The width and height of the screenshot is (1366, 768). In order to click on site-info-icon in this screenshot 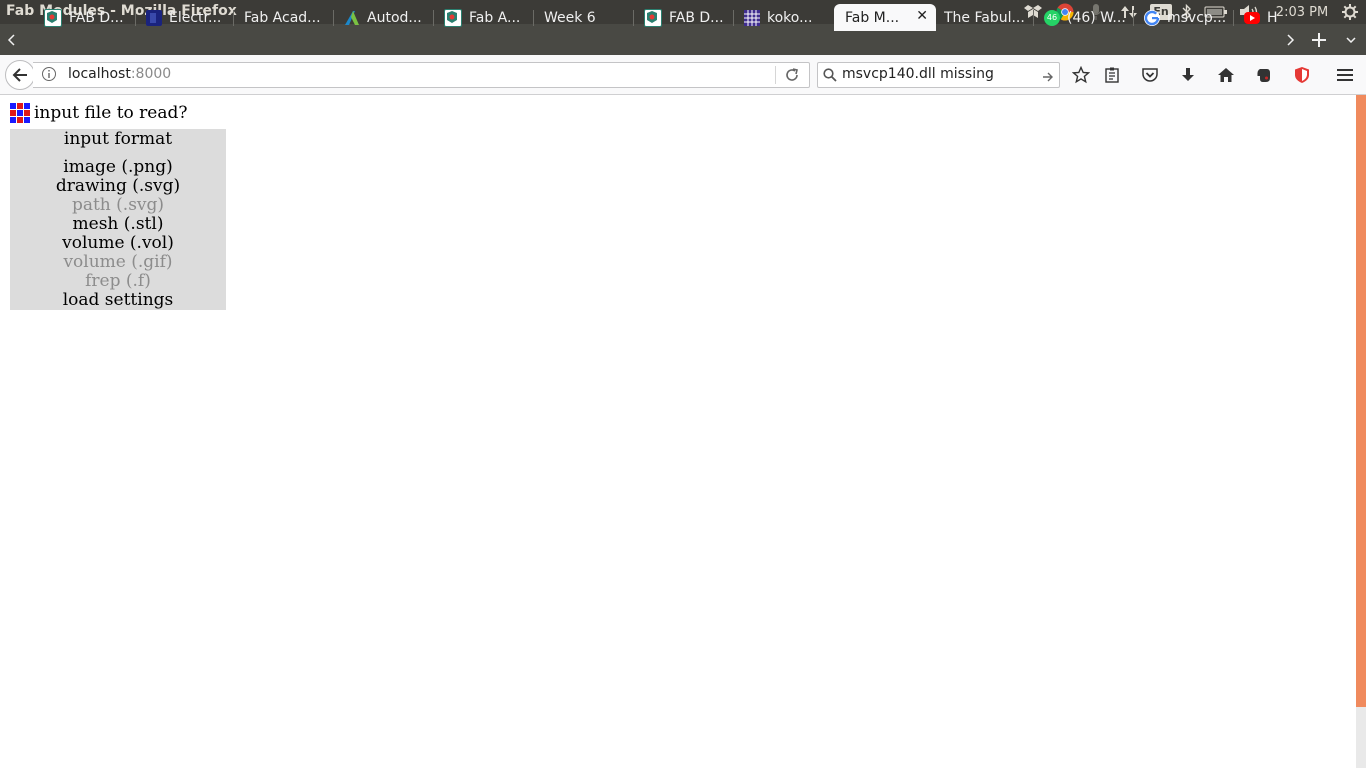, I will do `click(49, 76)`.